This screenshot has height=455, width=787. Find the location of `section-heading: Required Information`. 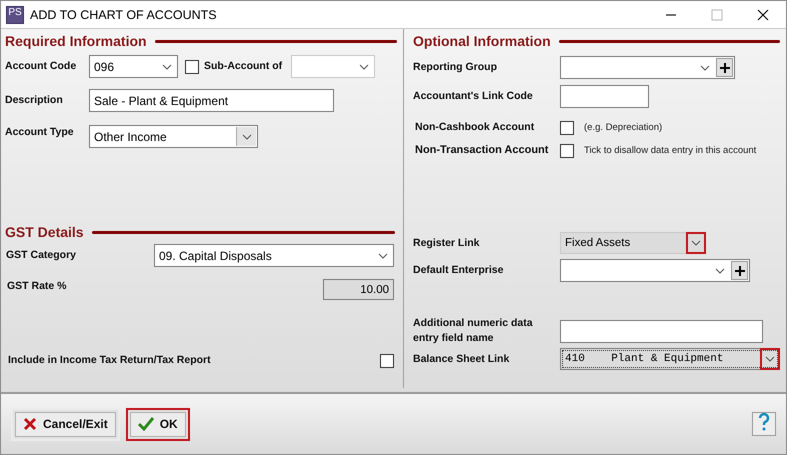

section-heading: Required Information is located at coordinates (76, 41).